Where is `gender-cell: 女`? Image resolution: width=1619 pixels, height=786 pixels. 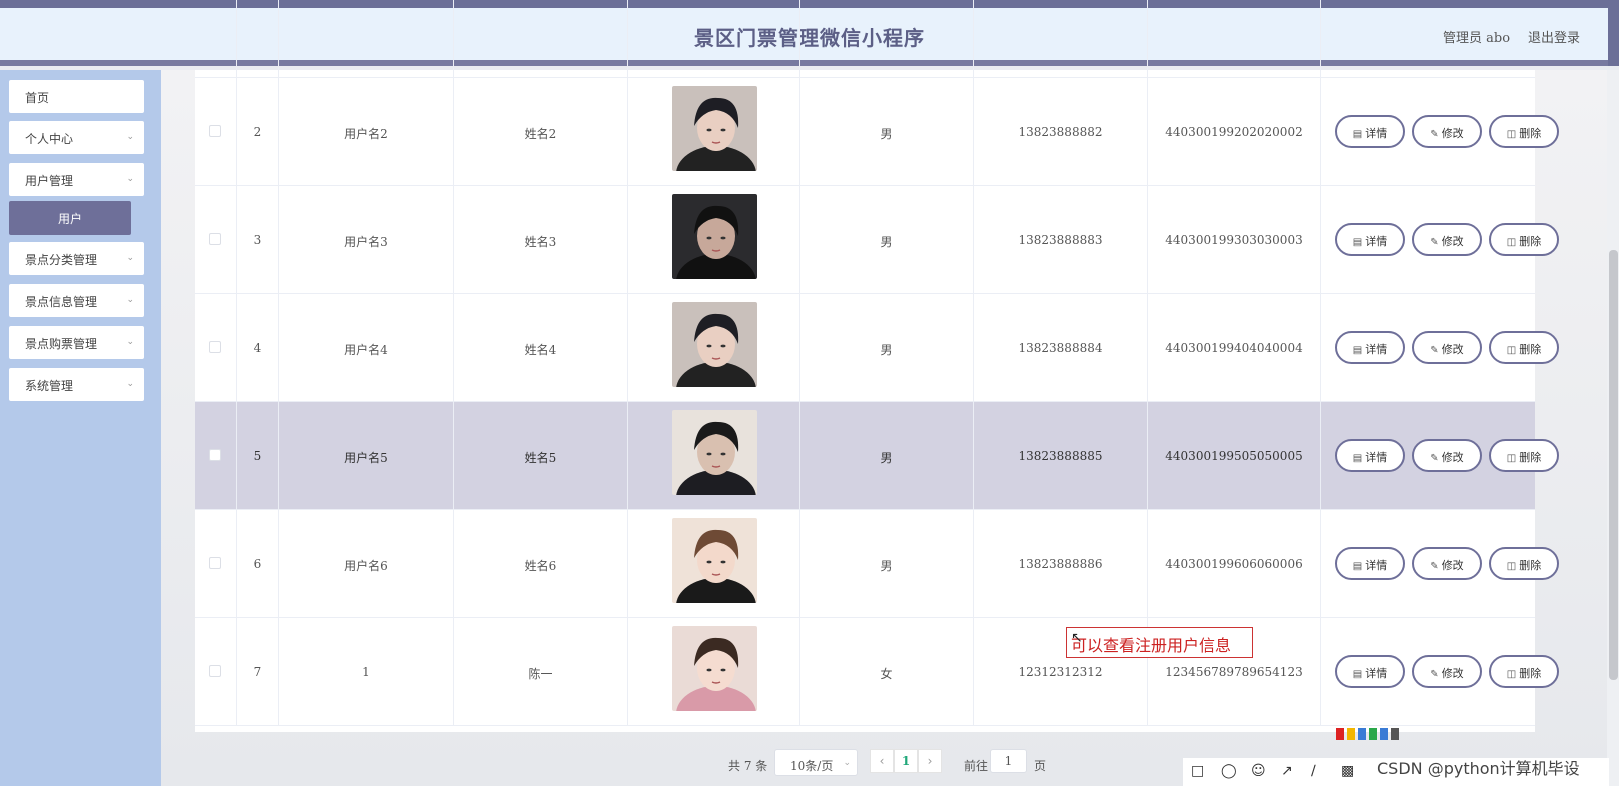
gender-cell: 女 is located at coordinates (887, 672).